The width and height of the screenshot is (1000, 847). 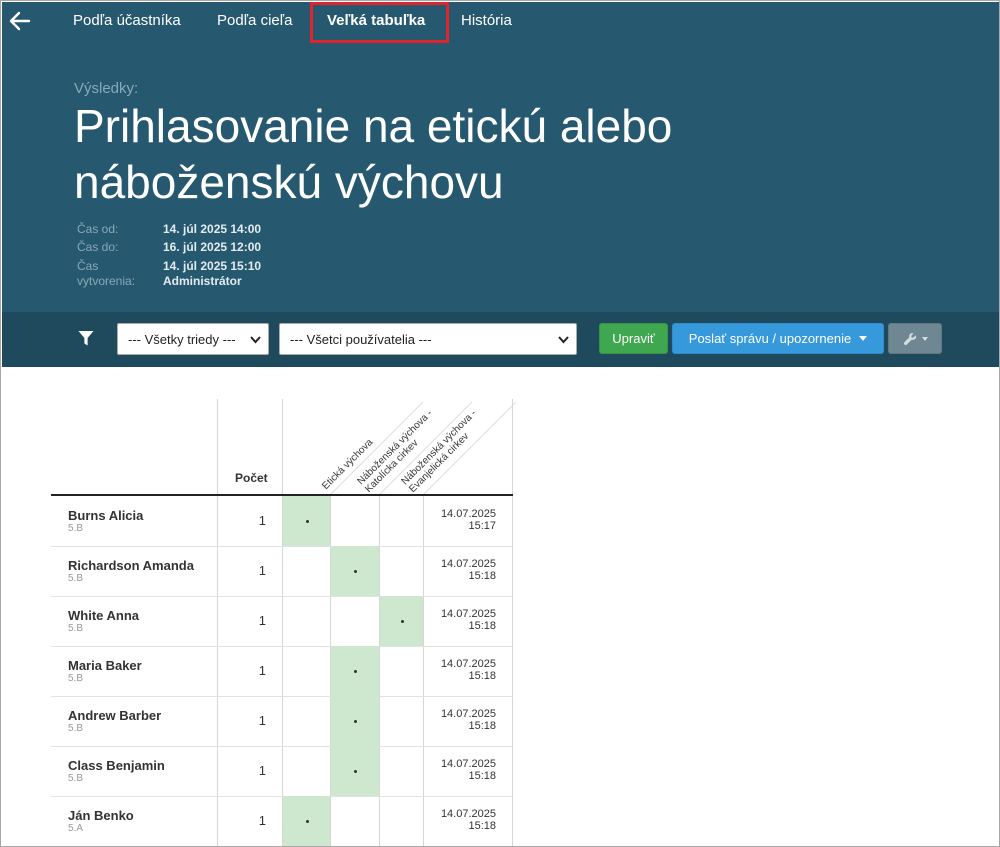 What do you see at coordinates (105, 665) in the screenshot?
I see `participant-name: Maria Baker` at bounding box center [105, 665].